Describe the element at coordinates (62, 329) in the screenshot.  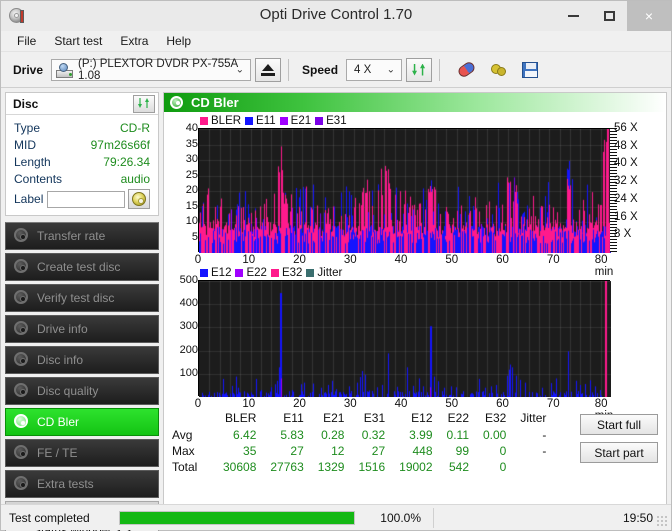
I see `sidebar-item-label: Drive info` at that location.